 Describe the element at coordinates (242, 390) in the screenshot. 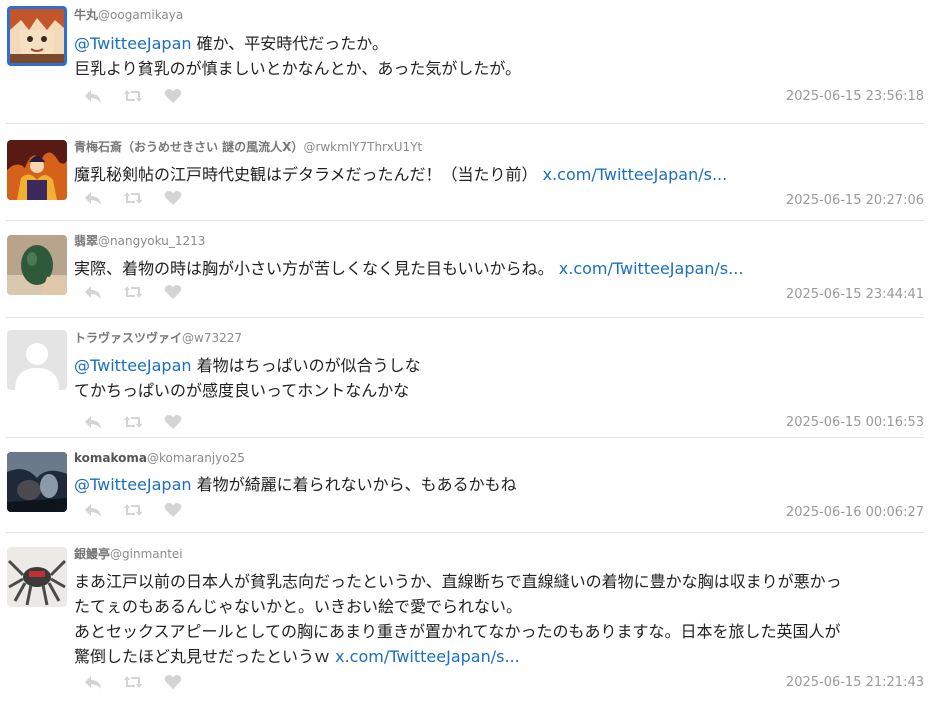

I see `tweet-text: てかちっぱいのが感度良いってホントなんかな` at that location.